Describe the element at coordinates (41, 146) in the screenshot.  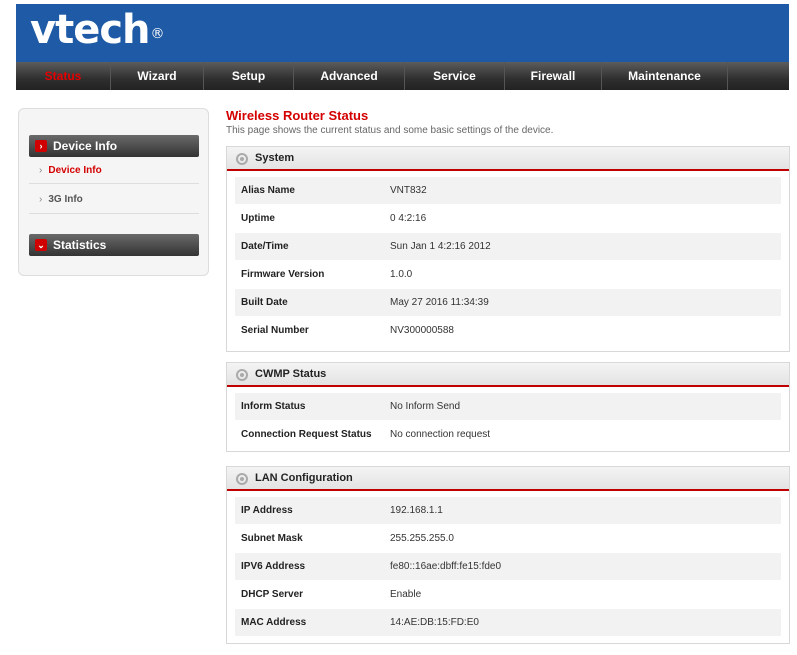
I see `expand-icon: ›` at that location.